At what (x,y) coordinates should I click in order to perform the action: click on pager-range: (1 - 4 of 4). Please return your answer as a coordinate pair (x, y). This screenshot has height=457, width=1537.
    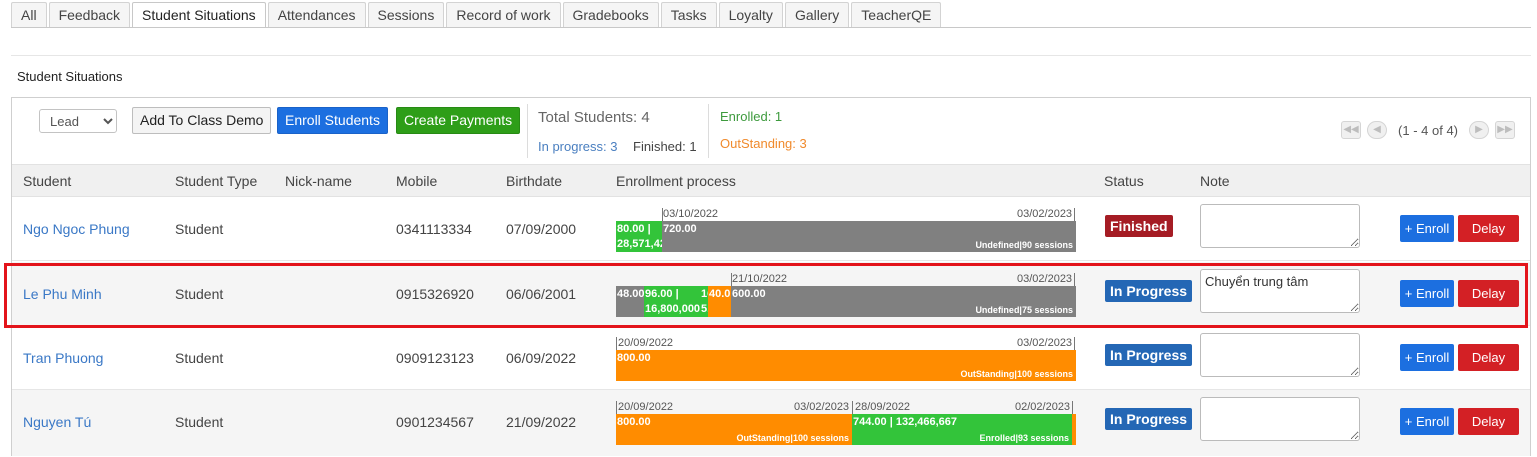
    Looking at the image, I should click on (1428, 130).